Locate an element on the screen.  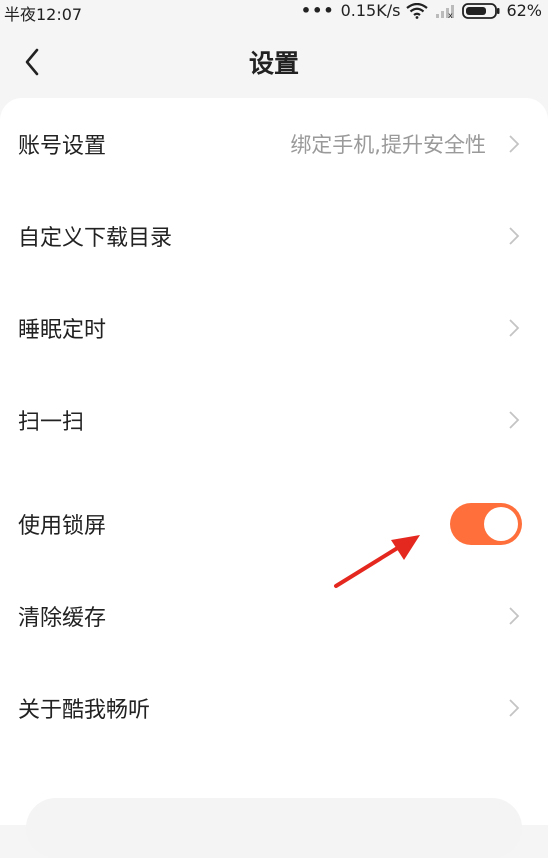
settings-row-download-dir: 自定义下载目录 is located at coordinates (274, 236).